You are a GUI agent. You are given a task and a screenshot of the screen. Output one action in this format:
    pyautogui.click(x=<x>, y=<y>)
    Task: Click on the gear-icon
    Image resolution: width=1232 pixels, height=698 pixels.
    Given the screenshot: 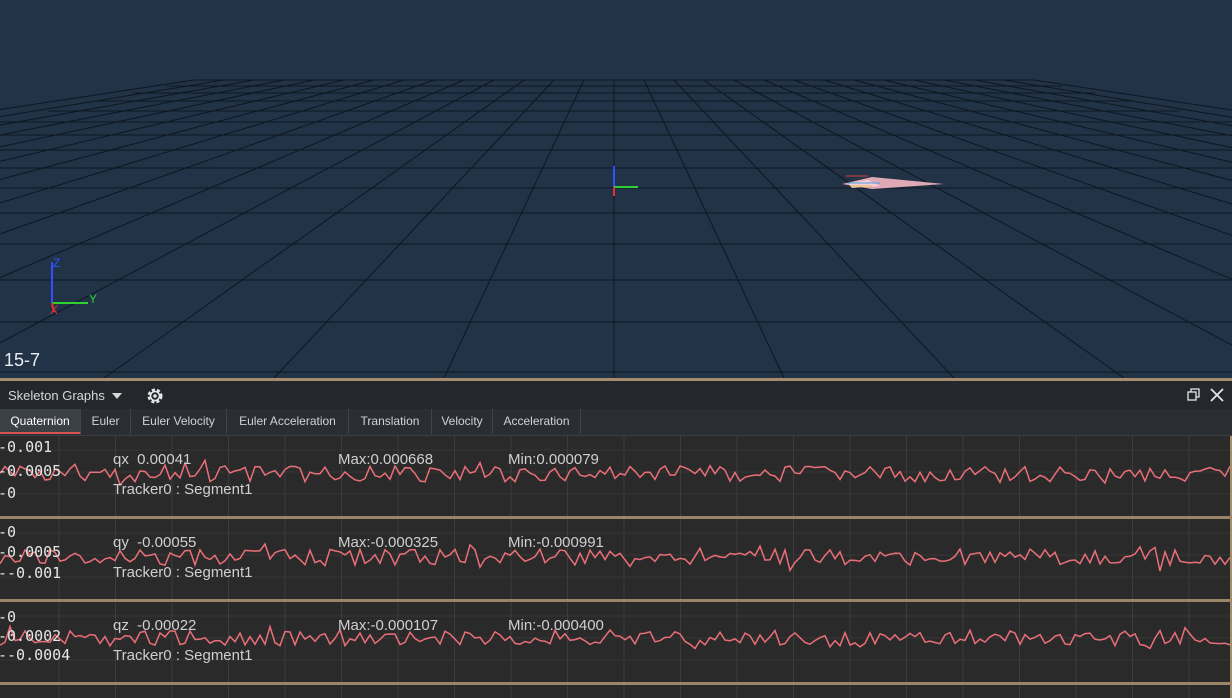 What is the action you would take?
    pyautogui.click(x=155, y=396)
    